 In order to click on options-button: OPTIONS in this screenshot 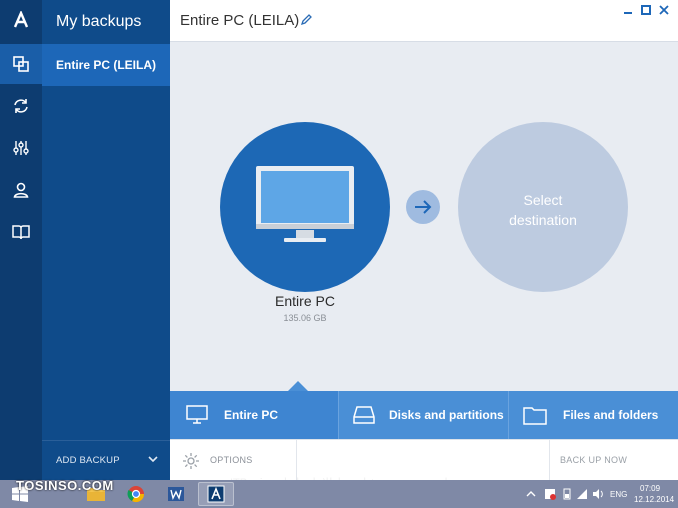, I will do `click(231, 460)`.